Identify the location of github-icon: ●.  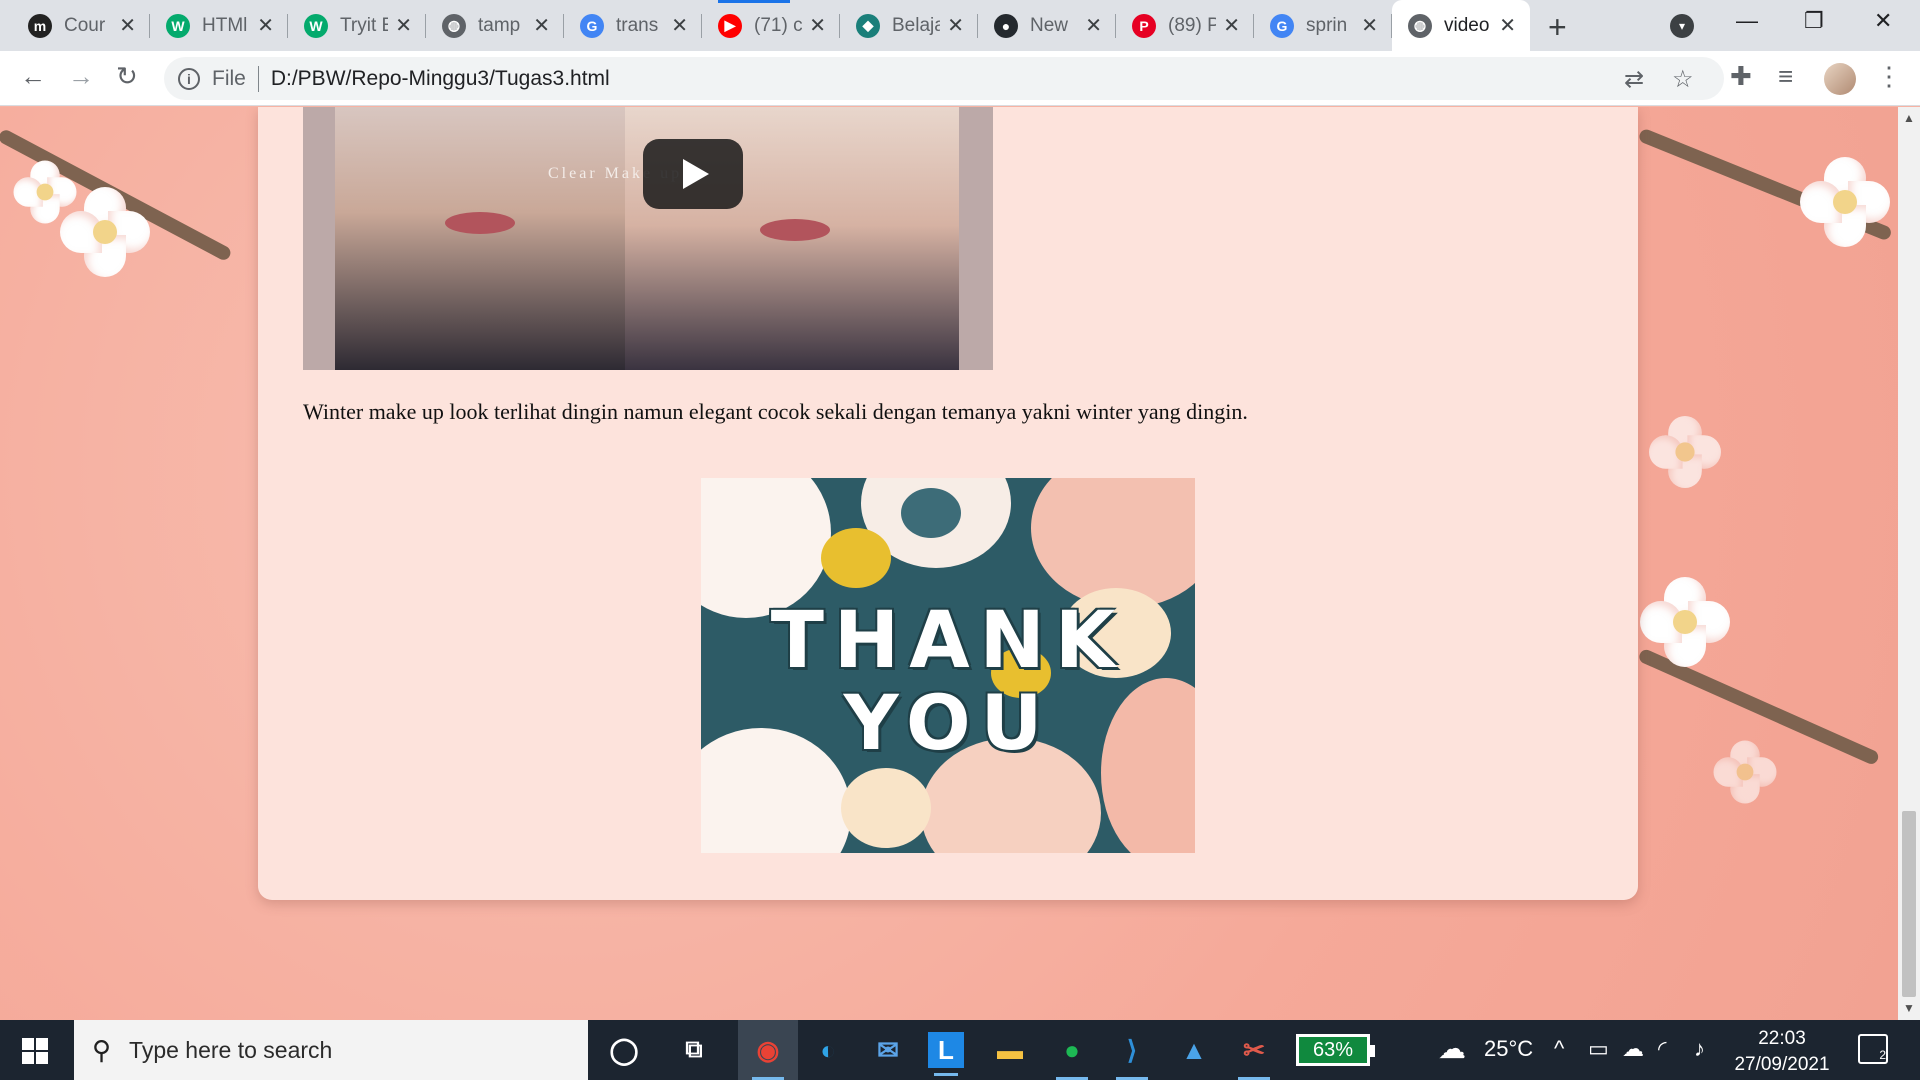
(1006, 25).